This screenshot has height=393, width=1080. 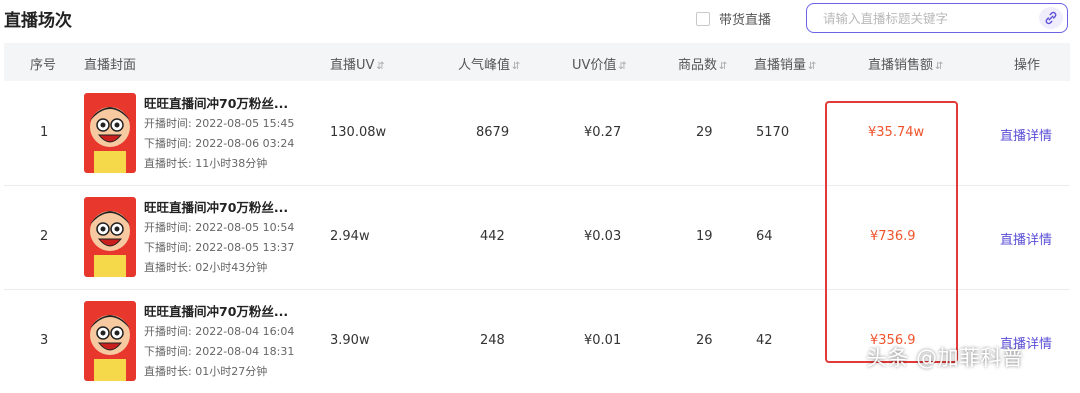 I want to click on search-box, so click(x=937, y=18).